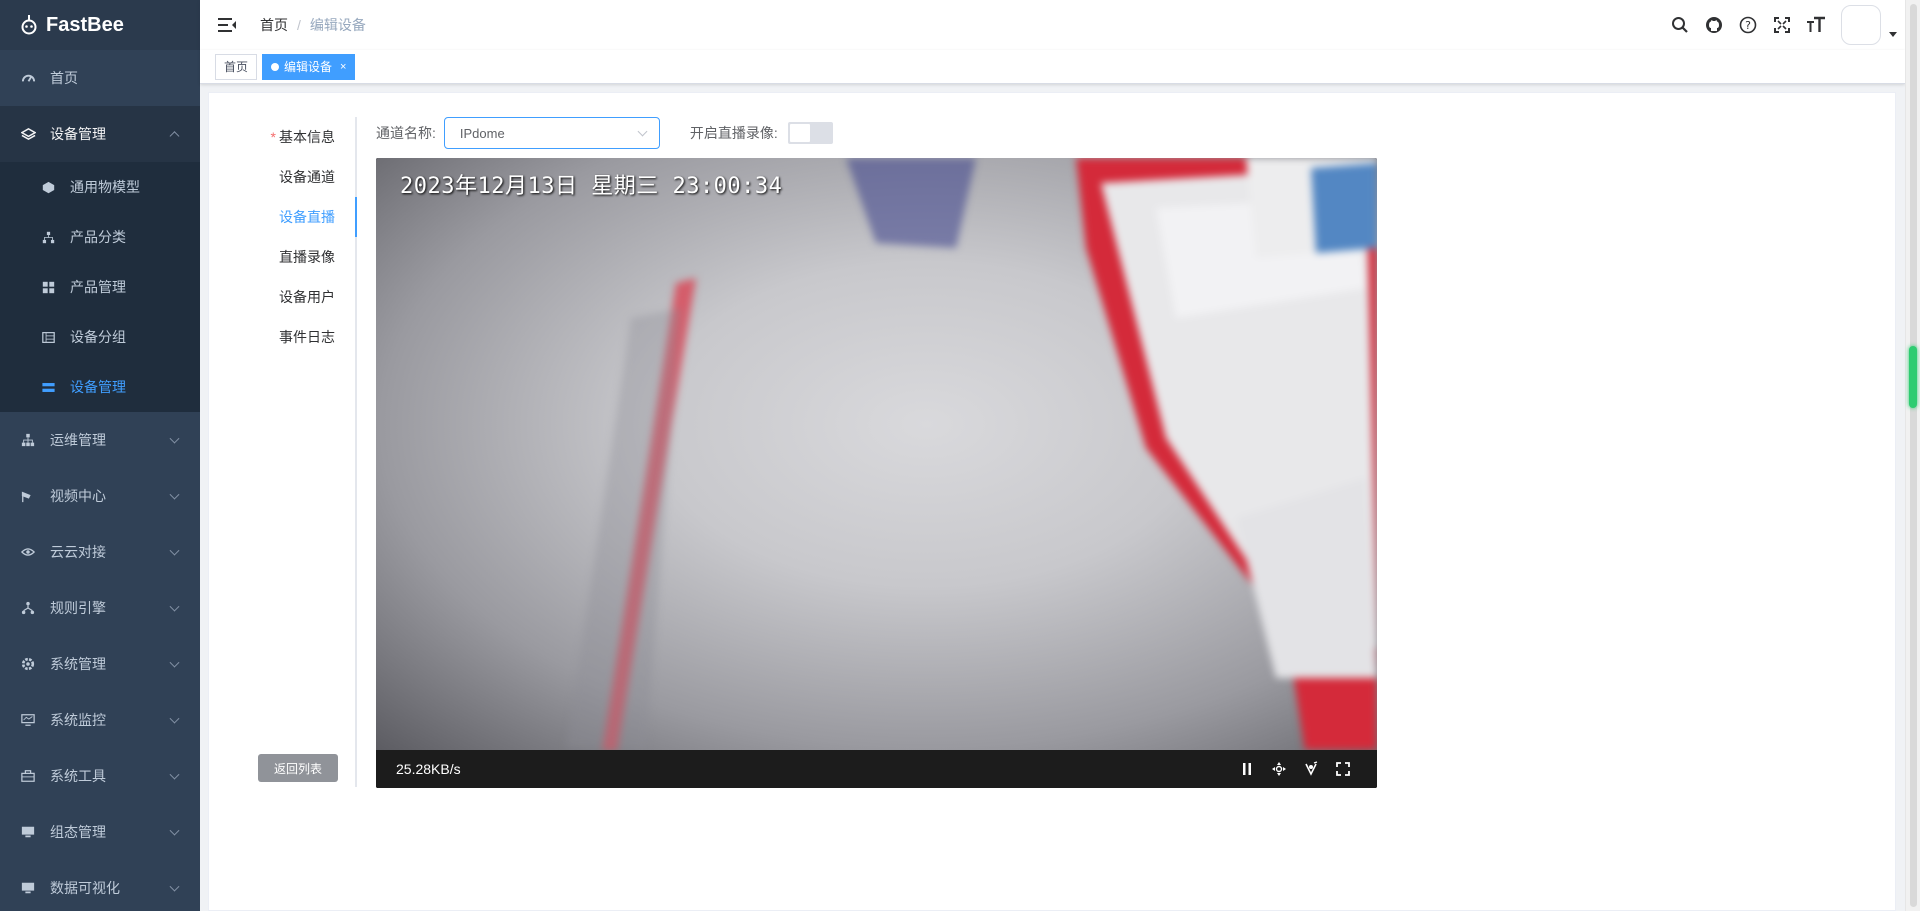  What do you see at coordinates (307, 337) in the screenshot?
I see `tab-label: 事件日志` at bounding box center [307, 337].